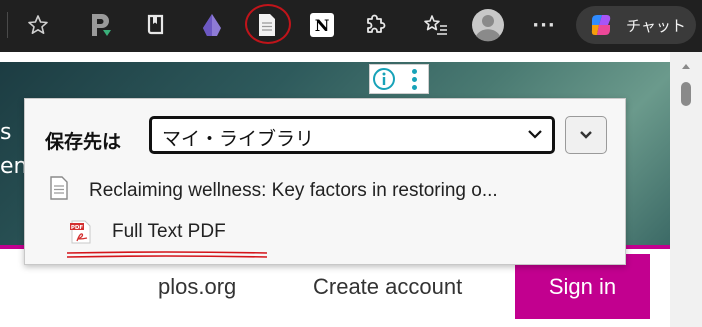  Describe the element at coordinates (7, 25) in the screenshot. I see `toolbar-separator` at that location.